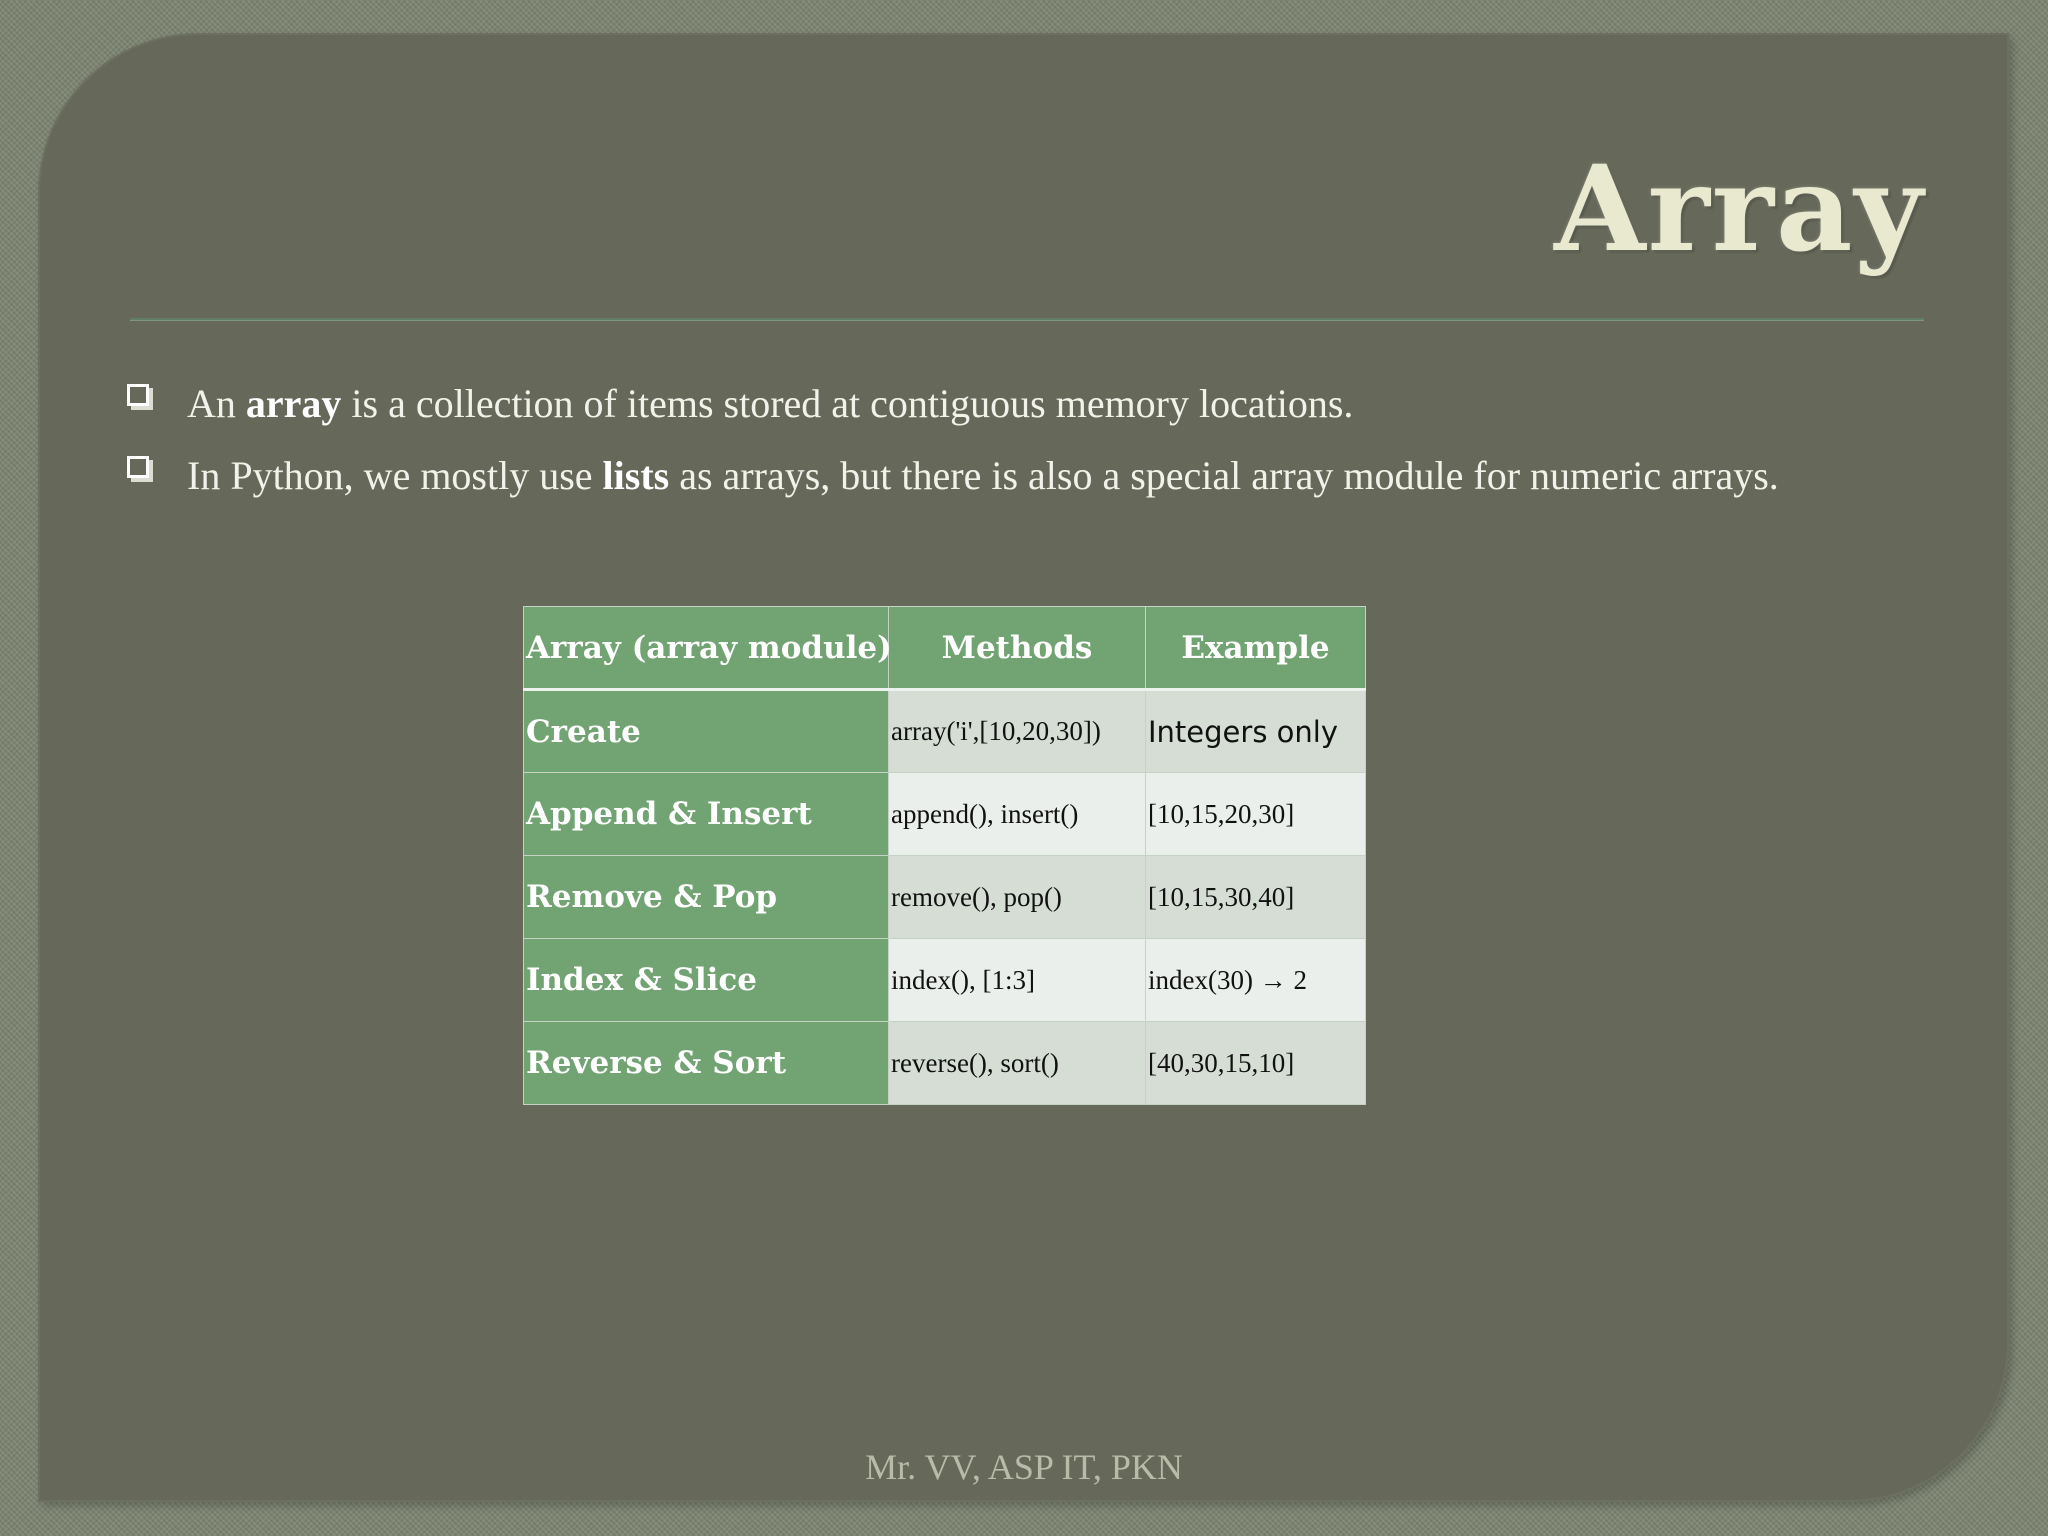  I want to click on bullet-text-start: An, so click(216, 403).